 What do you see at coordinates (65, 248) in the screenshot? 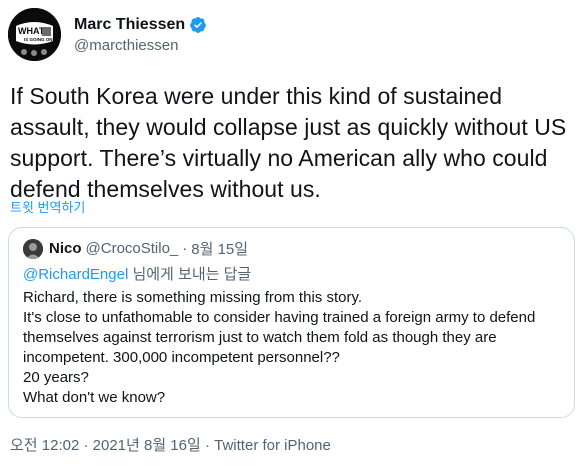
I see `quoted-display-name: Nico` at bounding box center [65, 248].